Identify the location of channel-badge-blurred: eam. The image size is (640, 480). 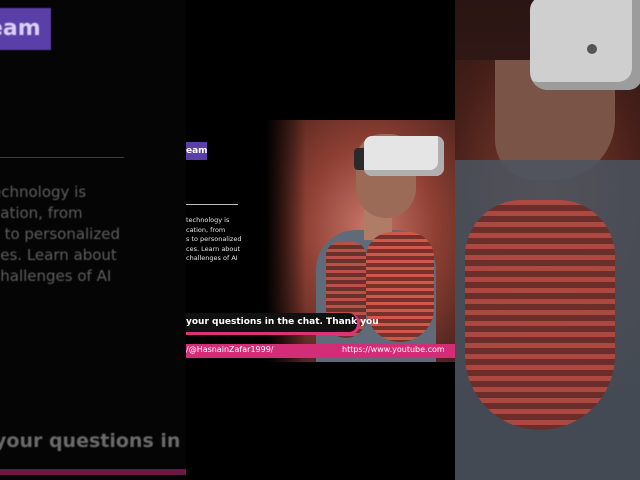
(25, 29).